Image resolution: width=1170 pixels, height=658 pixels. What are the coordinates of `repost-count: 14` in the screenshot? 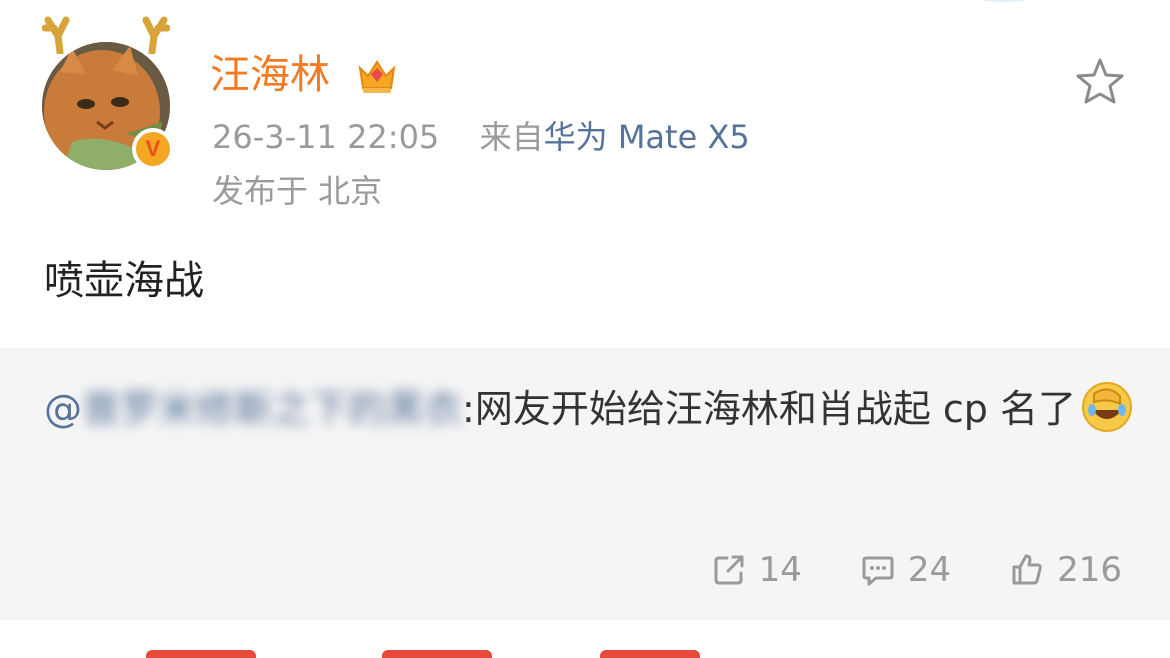 It's located at (780, 570).